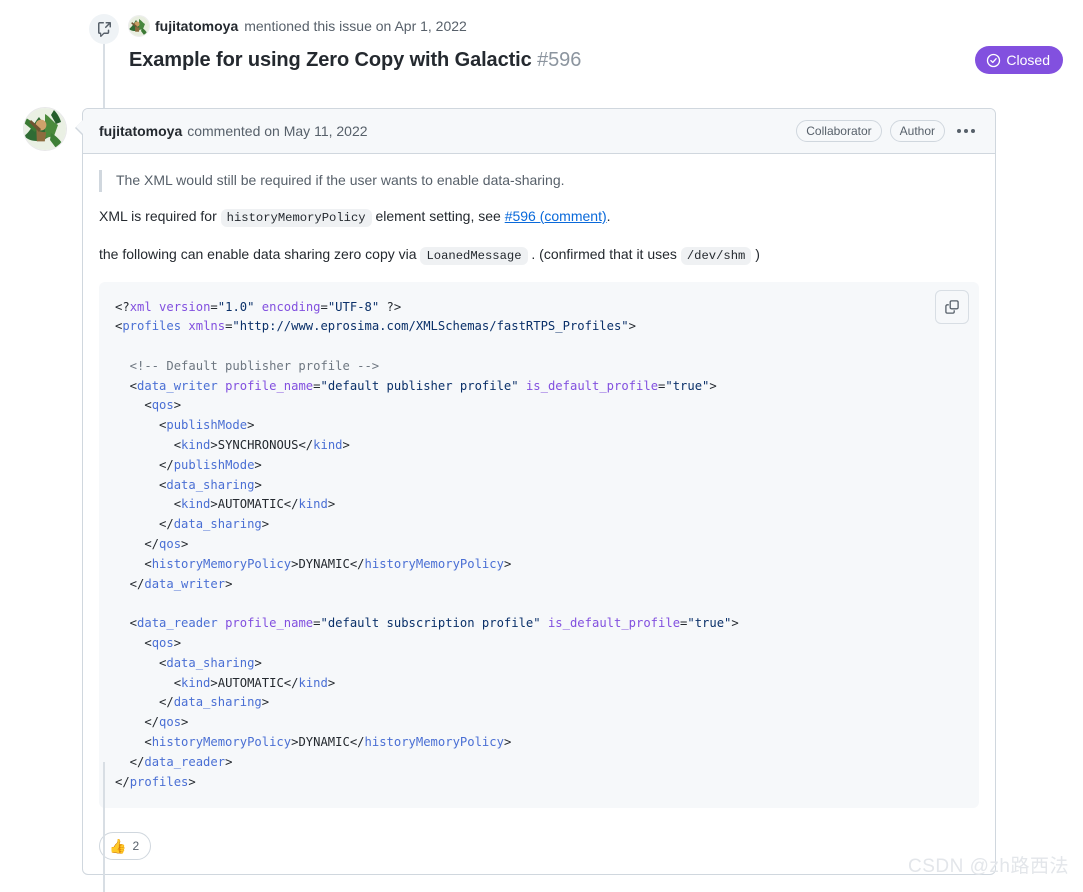 This screenshot has height=892, width=1083. What do you see at coordinates (139, 26) in the screenshot?
I see `avatar-mini` at bounding box center [139, 26].